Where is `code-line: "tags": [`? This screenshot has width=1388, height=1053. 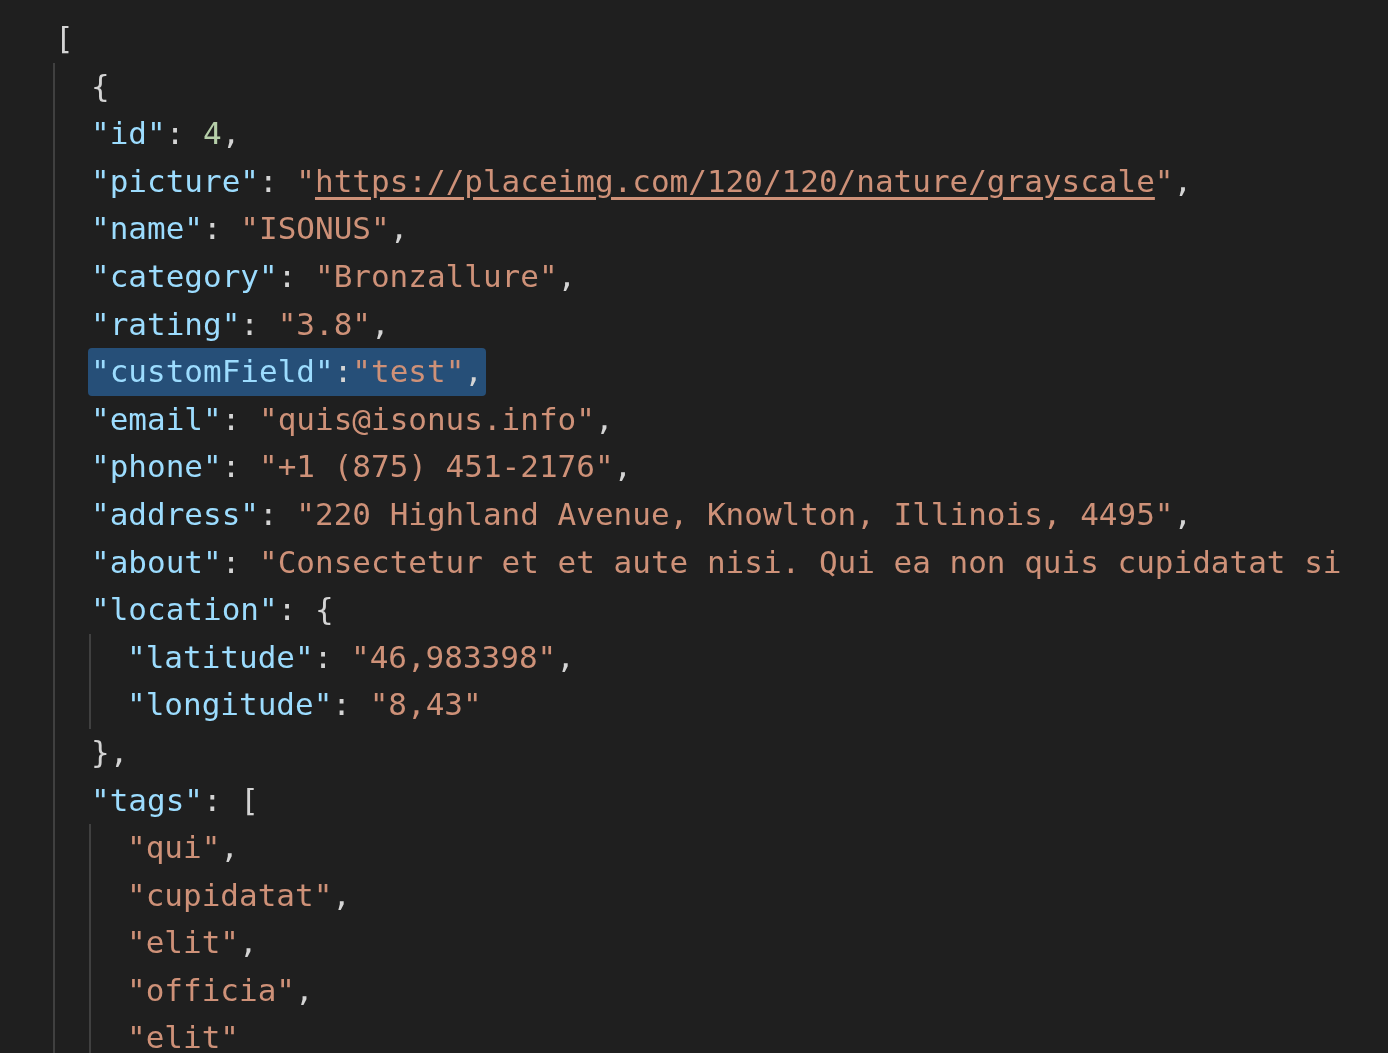
code-line: "tags": [ is located at coordinates (175, 800).